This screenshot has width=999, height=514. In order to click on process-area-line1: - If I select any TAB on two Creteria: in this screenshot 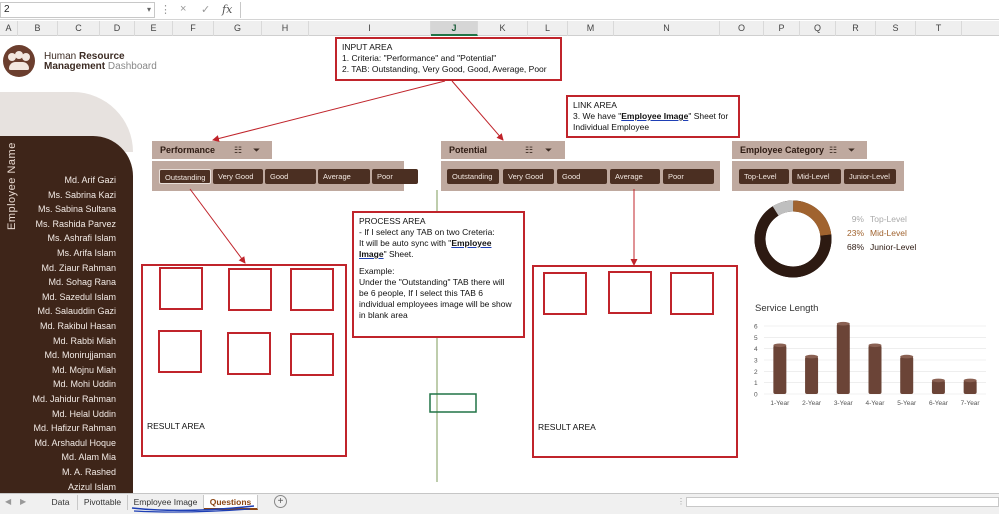, I will do `click(427, 232)`.